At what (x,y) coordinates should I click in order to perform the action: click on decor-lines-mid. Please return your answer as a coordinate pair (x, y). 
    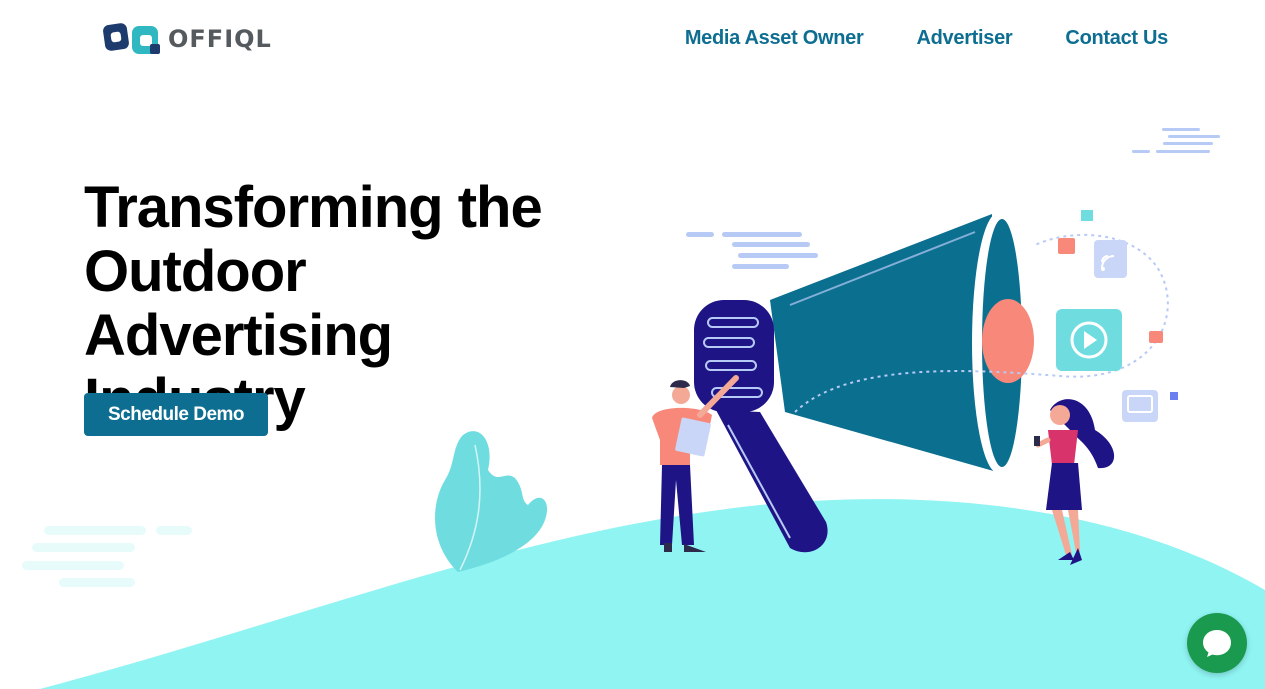
    Looking at the image, I should click on (752, 250).